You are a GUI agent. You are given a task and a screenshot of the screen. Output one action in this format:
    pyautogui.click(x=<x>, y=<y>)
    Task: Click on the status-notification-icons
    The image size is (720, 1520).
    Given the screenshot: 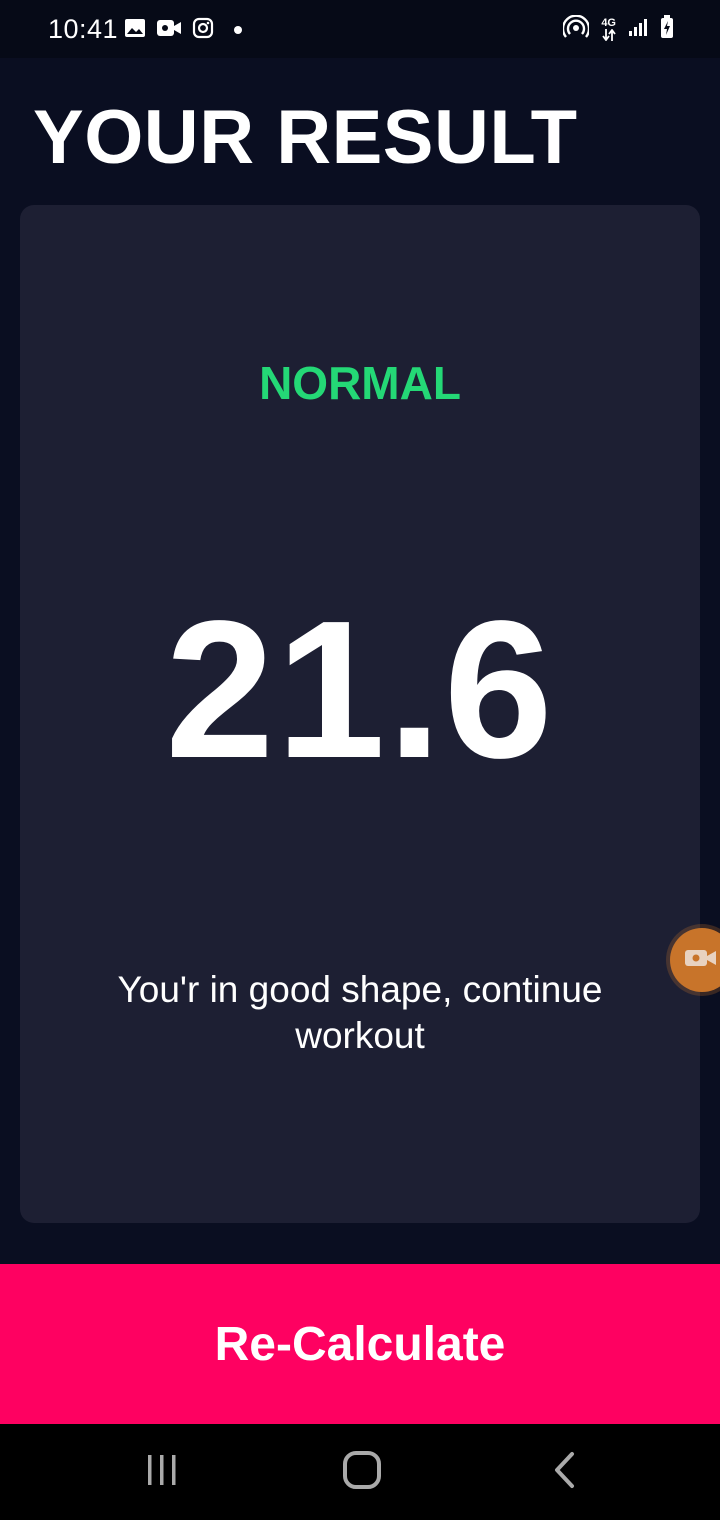 What is the action you would take?
    pyautogui.click(x=183, y=30)
    